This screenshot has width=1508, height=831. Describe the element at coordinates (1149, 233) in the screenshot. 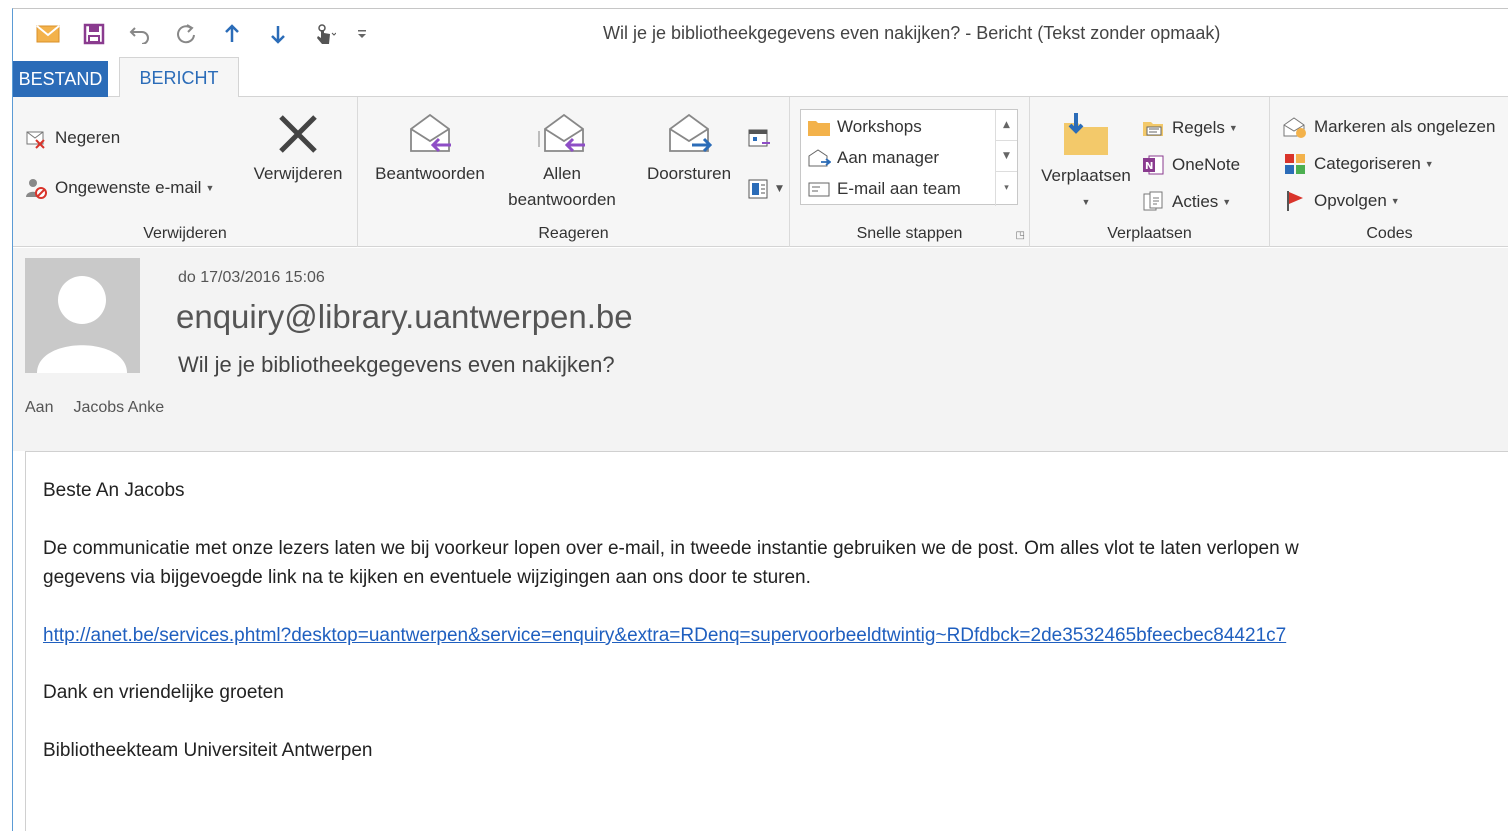

I see `move-group-label: Verplaatsen` at that location.